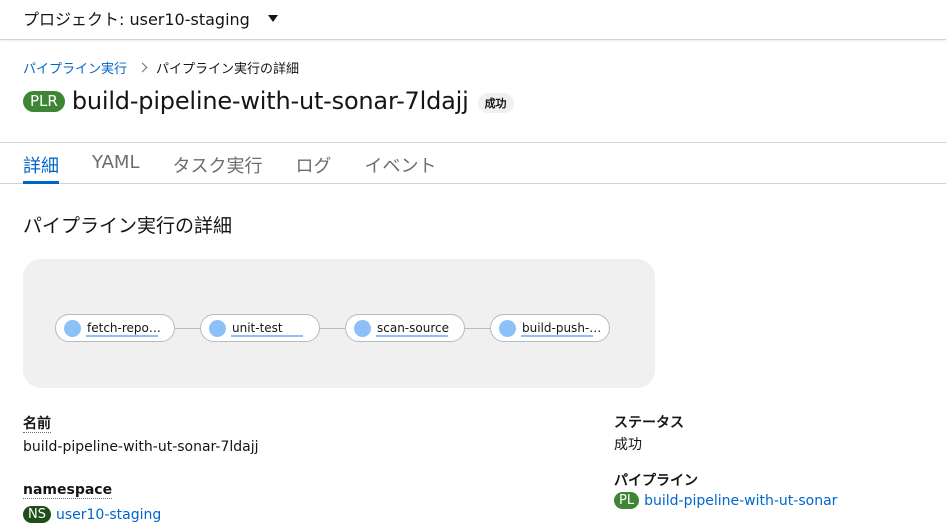  Describe the element at coordinates (400, 163) in the screenshot. I see `tab-events: イベント` at that location.